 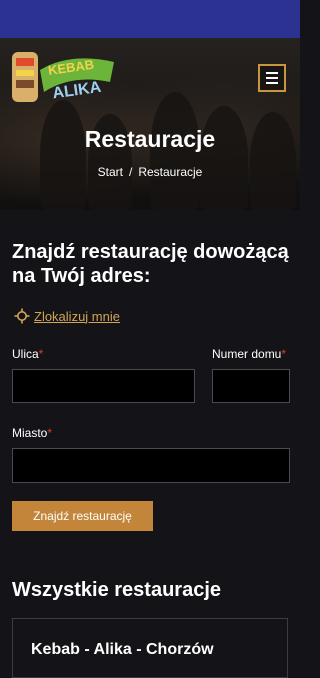 I want to click on find-restaurant-button: Znajdź restaurację, so click(x=82, y=516).